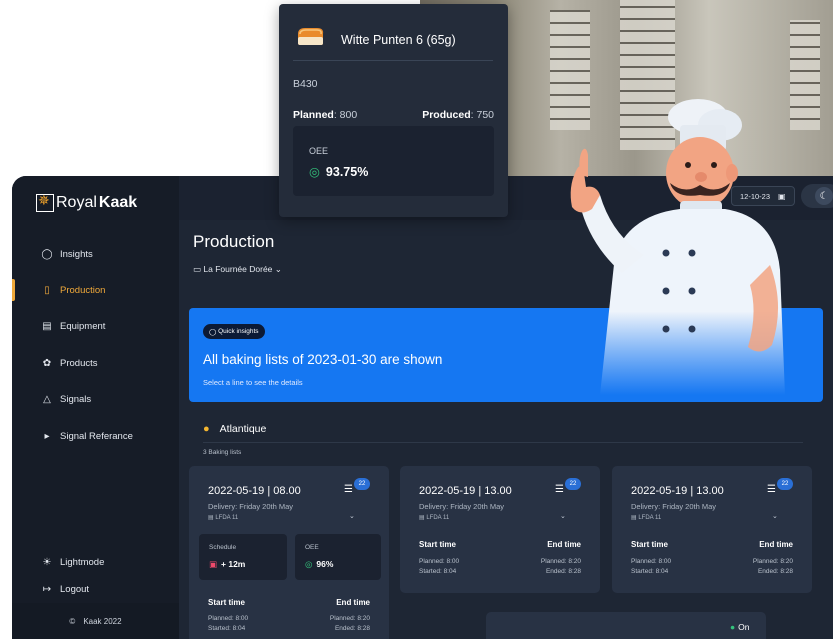 This screenshot has height=639, width=833. Describe the element at coordinates (338, 557) in the screenshot. I see `oee-box: OEE ◎ 96%` at that location.